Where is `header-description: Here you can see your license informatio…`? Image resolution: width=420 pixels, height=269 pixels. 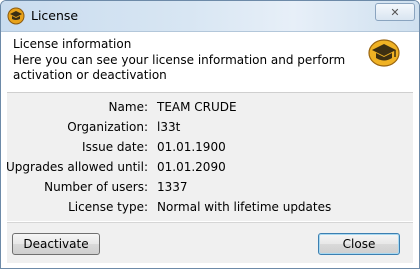 header-description: Here you can see your license informatio… is located at coordinates (179, 67).